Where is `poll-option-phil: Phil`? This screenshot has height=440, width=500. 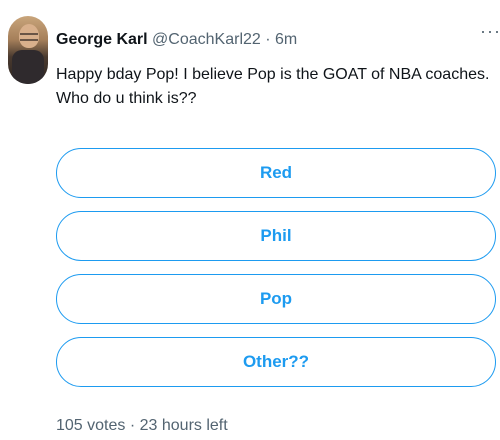 poll-option-phil: Phil is located at coordinates (276, 236).